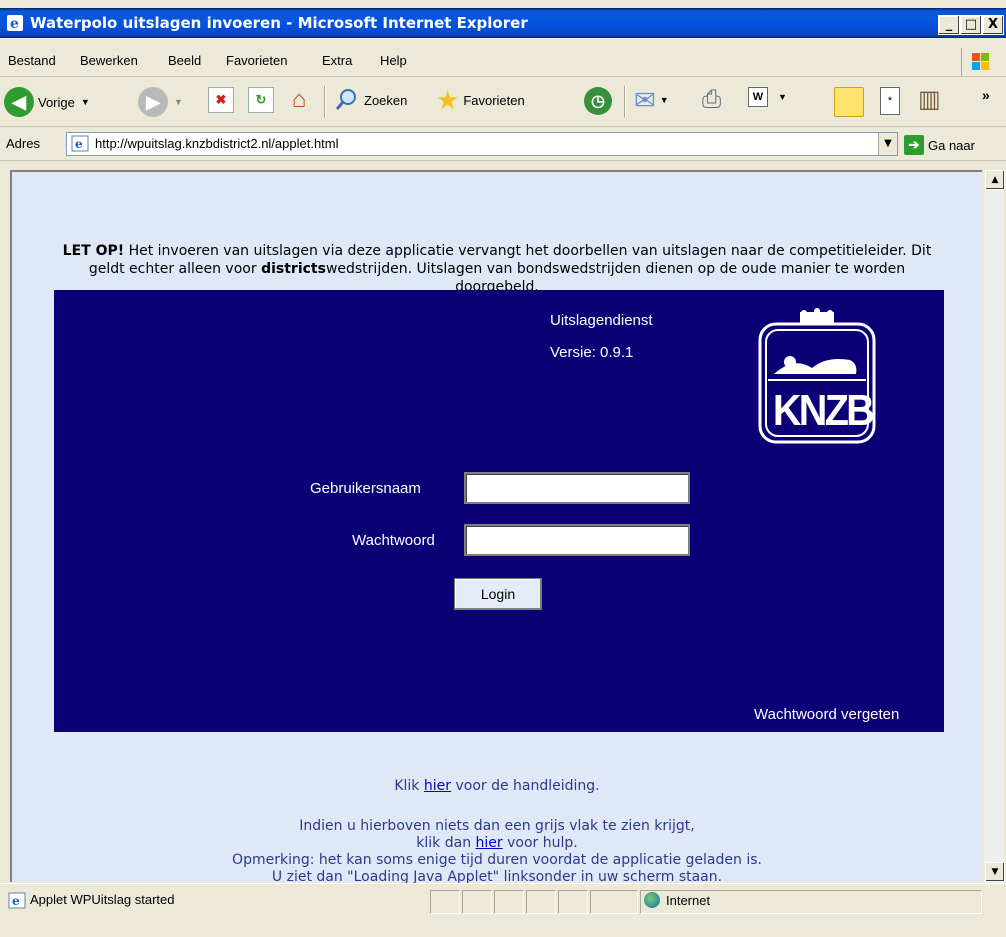 The height and width of the screenshot is (937, 1006). I want to click on address-label: Adres, so click(23, 143).